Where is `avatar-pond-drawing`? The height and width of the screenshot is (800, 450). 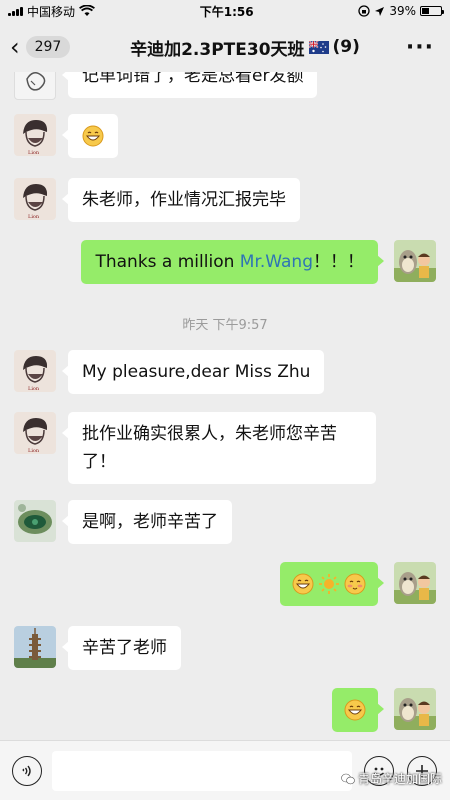
avatar-pond-drawing is located at coordinates (35, 521).